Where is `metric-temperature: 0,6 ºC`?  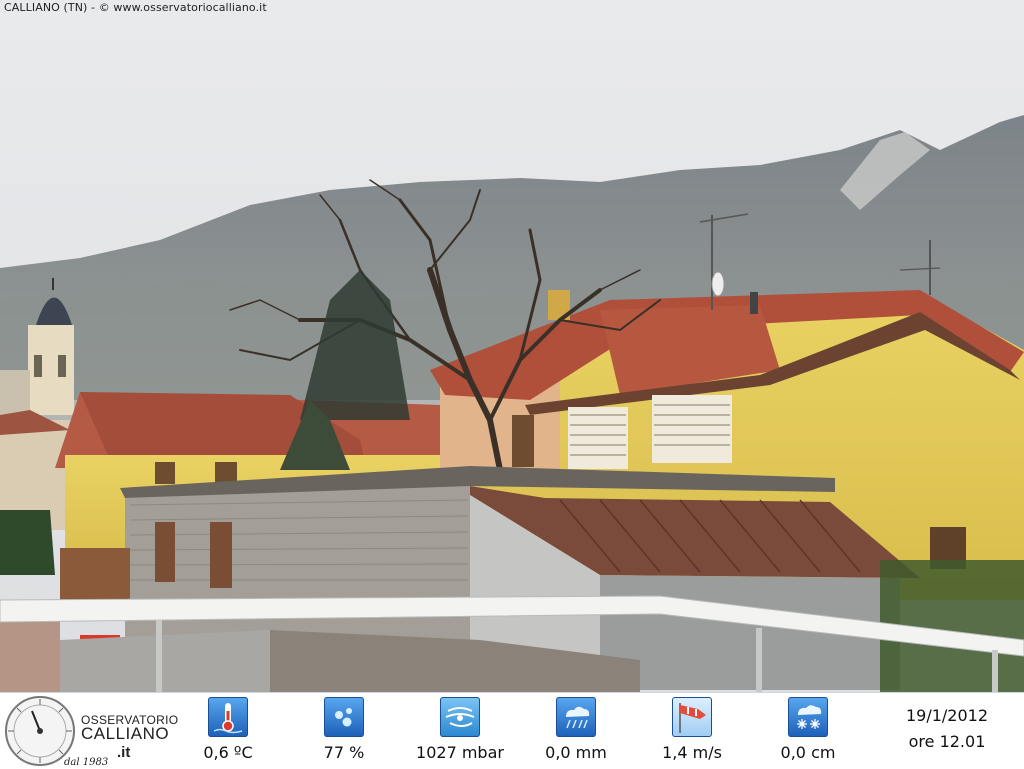
metric-temperature: 0,6 ºC is located at coordinates (228, 732).